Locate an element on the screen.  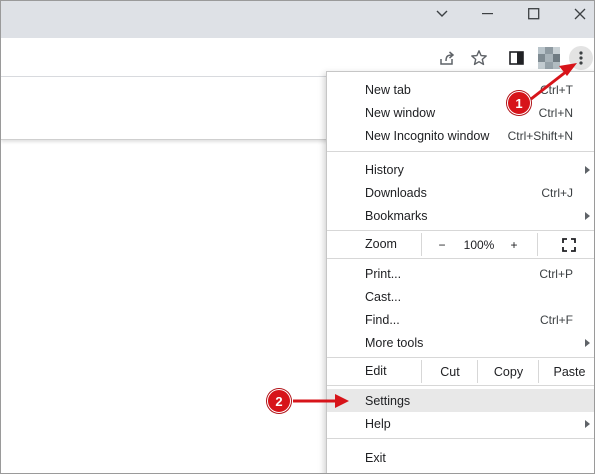
step-number: 1 is located at coordinates (519, 103).